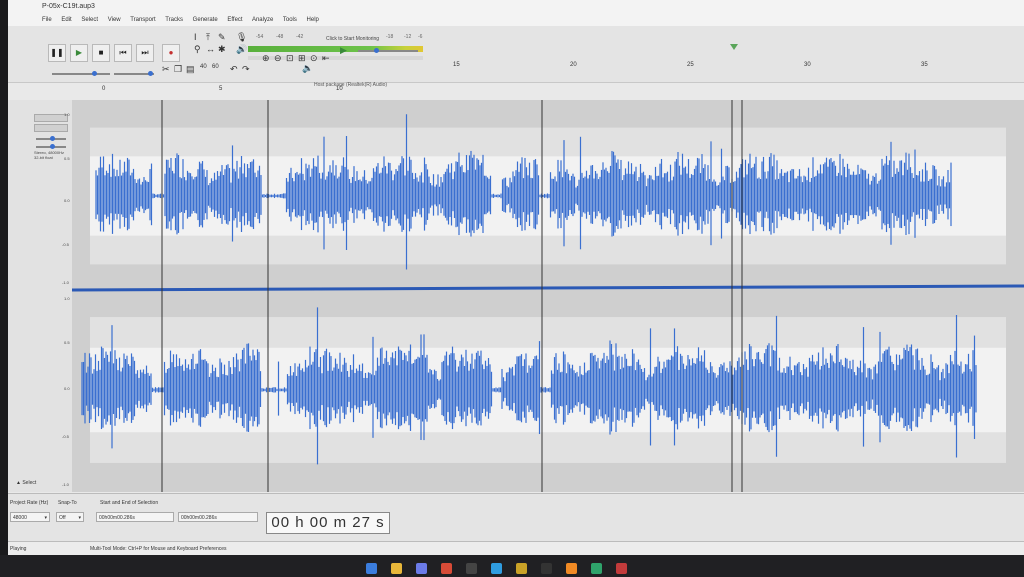 This screenshot has height=577, width=1024. Describe the element at coordinates (621, 568) in the screenshot. I see `app-d-icon` at that location.